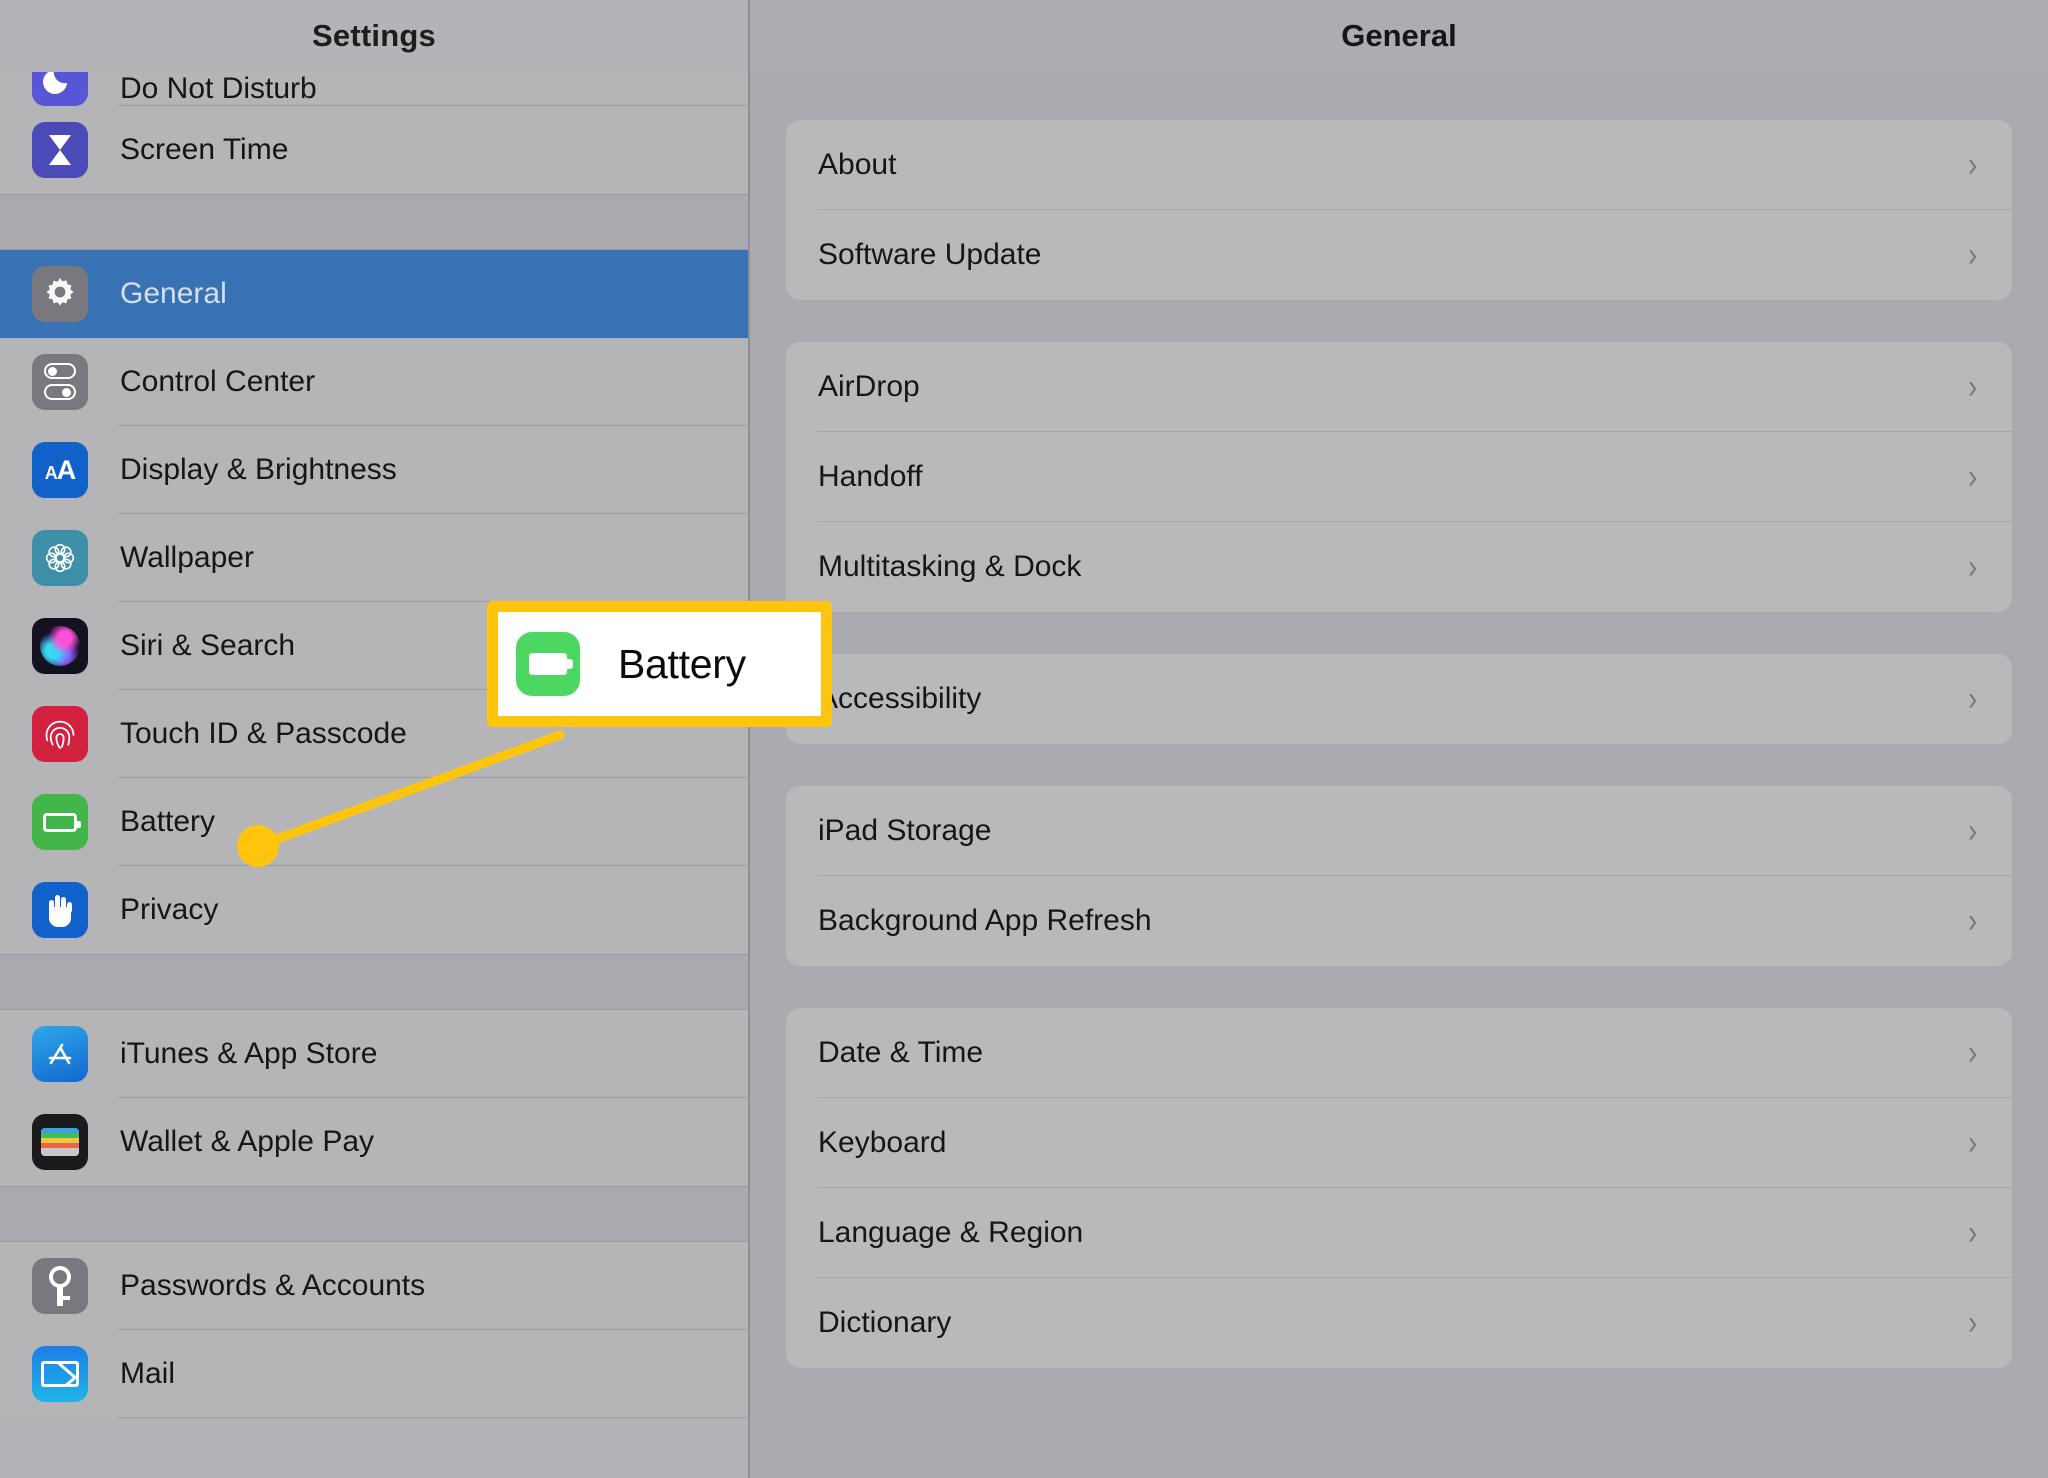 This screenshot has width=2048, height=1478. What do you see at coordinates (374, 910) in the screenshot?
I see `sidebar-item-privacy: Privacy` at bounding box center [374, 910].